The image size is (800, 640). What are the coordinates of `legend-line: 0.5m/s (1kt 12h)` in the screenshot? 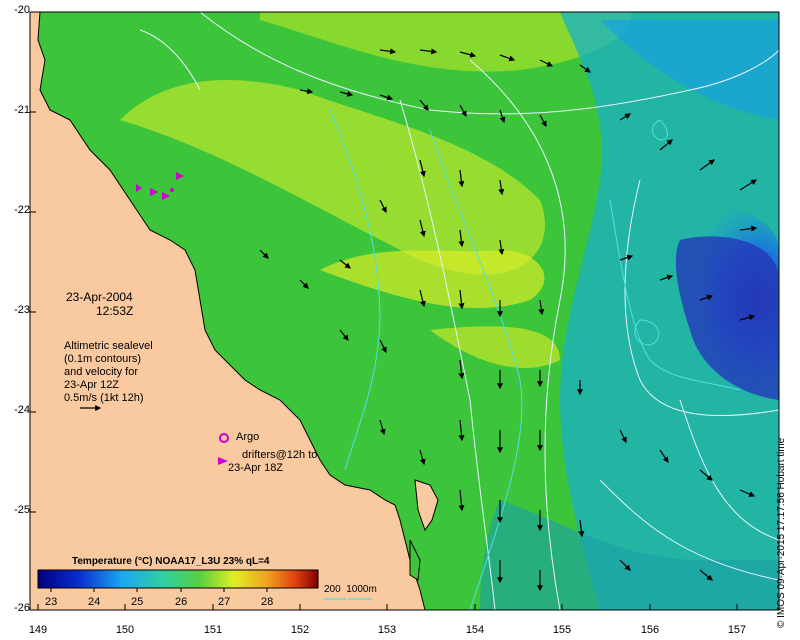 It's located at (104, 398).